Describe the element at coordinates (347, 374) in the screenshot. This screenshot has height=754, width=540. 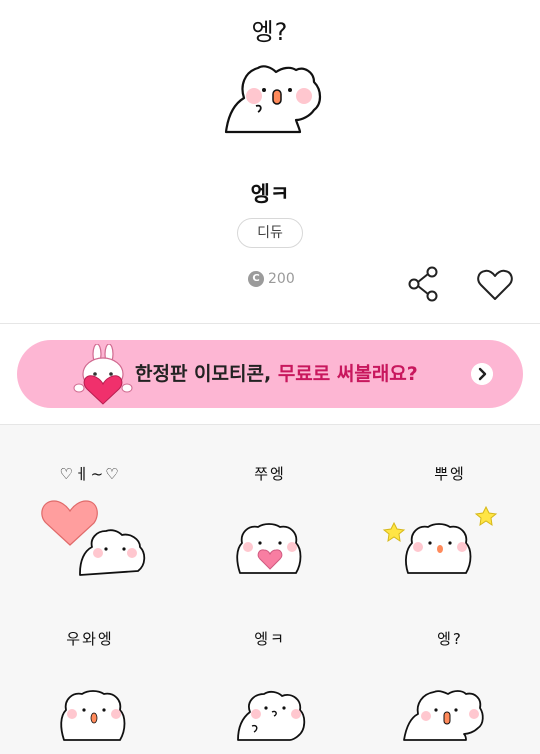
I see `promo-text-highlight: 무료로 써볼래요?` at that location.